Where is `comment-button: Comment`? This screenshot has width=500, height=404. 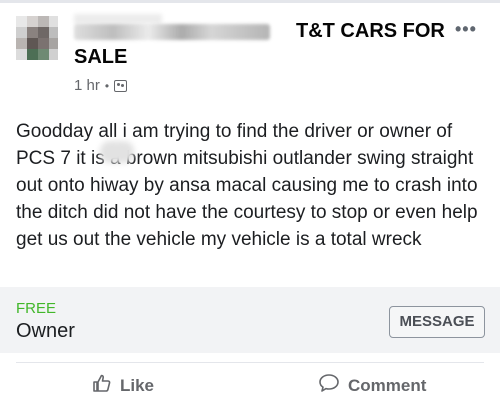 comment-button: Comment is located at coordinates (372, 385).